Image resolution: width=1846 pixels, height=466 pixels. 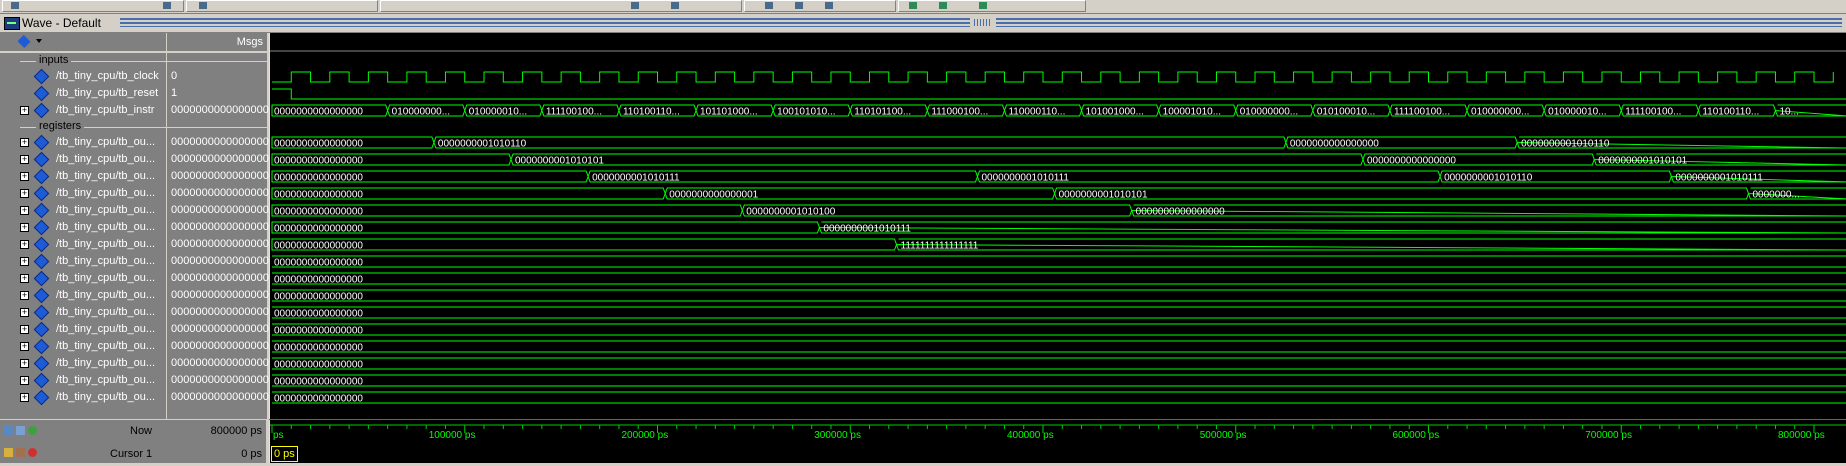 I want to click on wave-window-icon, so click(x=12, y=23).